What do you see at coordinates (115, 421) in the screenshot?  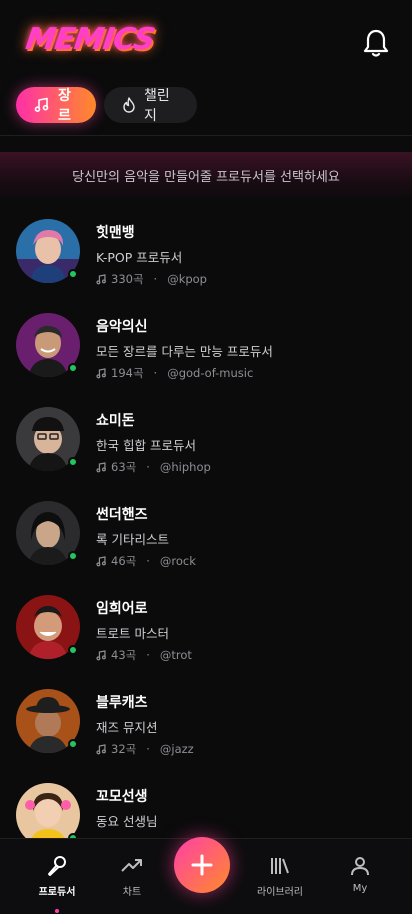 I see `producer-name: 쇼미돈` at bounding box center [115, 421].